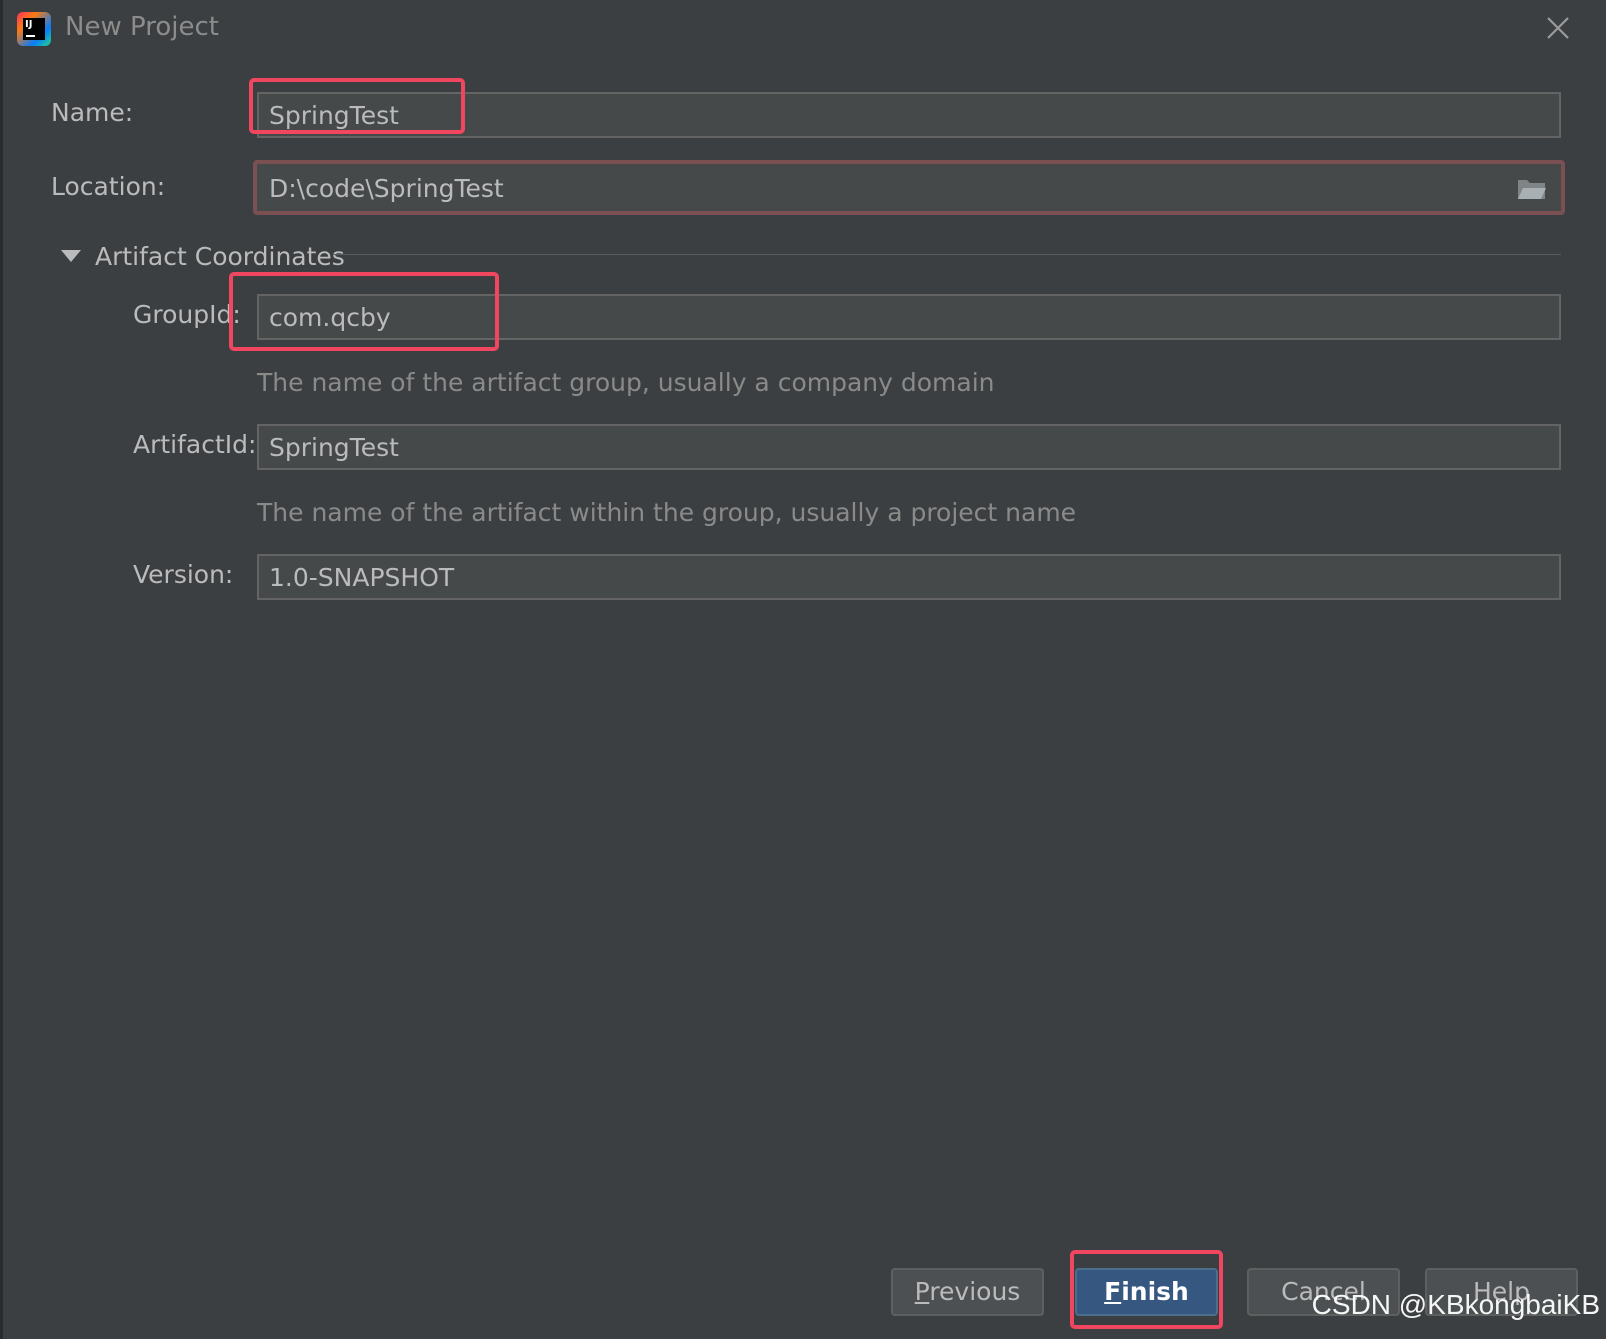 This screenshot has height=1339, width=1606. Describe the element at coordinates (1558, 28) in the screenshot. I see `close-icon` at that location.